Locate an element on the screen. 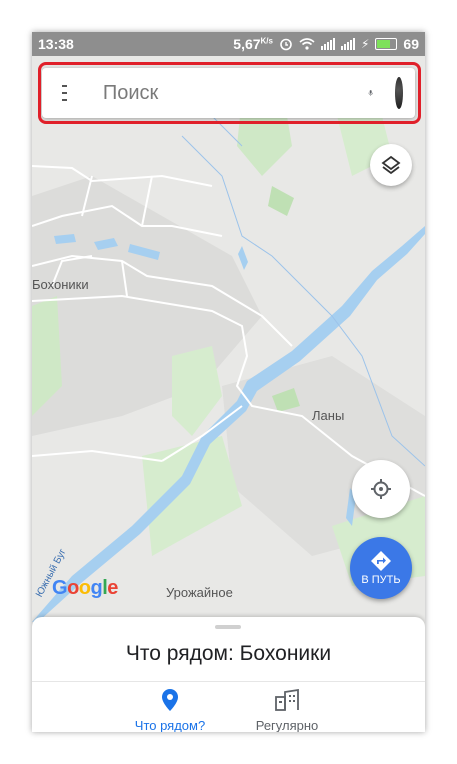 The height and width of the screenshot is (764, 457). tab-explore-nearby-label: Что рядом? is located at coordinates (170, 725).